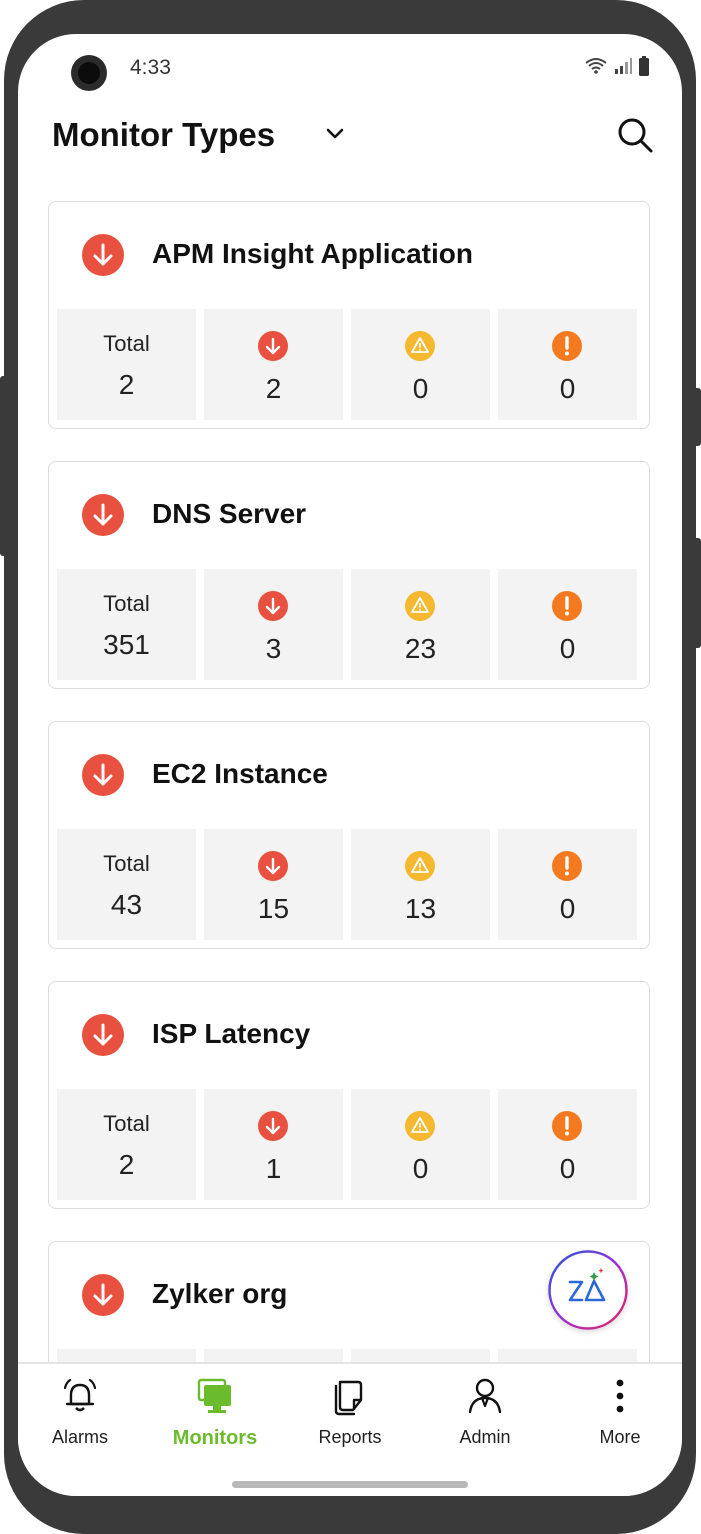 This screenshot has width=701, height=1534. What do you see at coordinates (350, 69) in the screenshot?
I see `status-bar: 4:33` at bounding box center [350, 69].